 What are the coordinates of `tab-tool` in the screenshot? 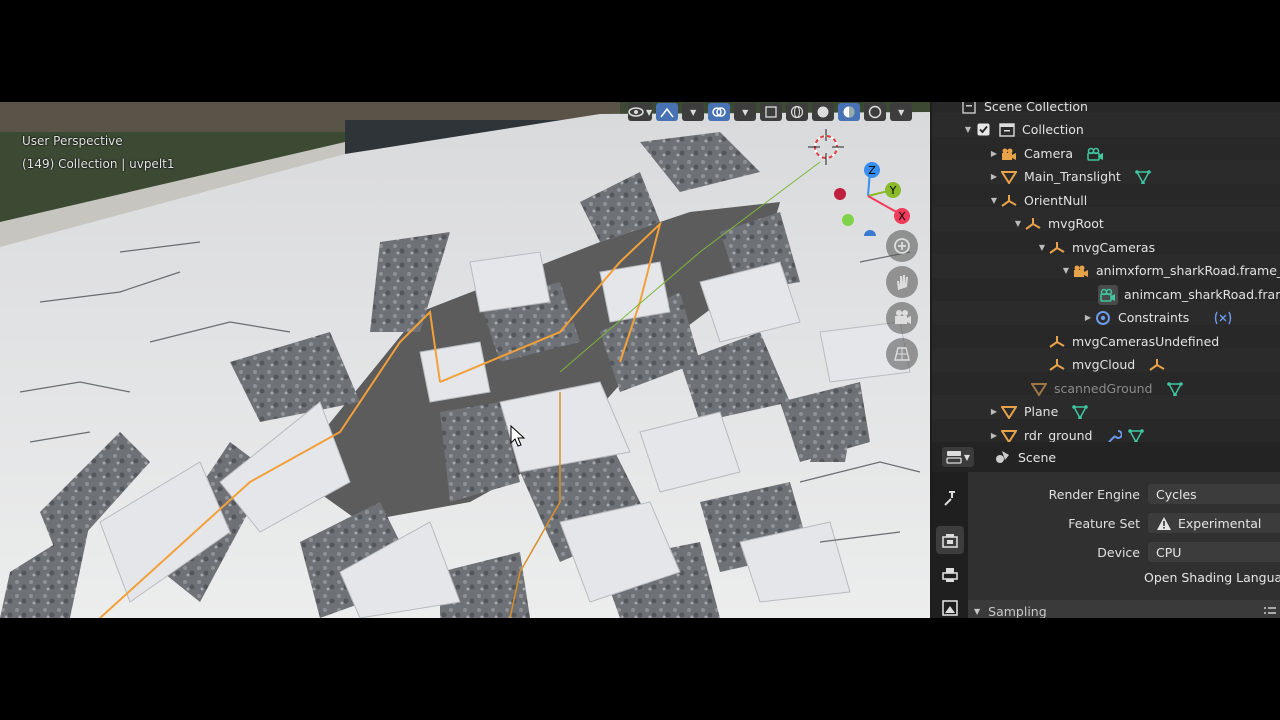 It's located at (950, 498).